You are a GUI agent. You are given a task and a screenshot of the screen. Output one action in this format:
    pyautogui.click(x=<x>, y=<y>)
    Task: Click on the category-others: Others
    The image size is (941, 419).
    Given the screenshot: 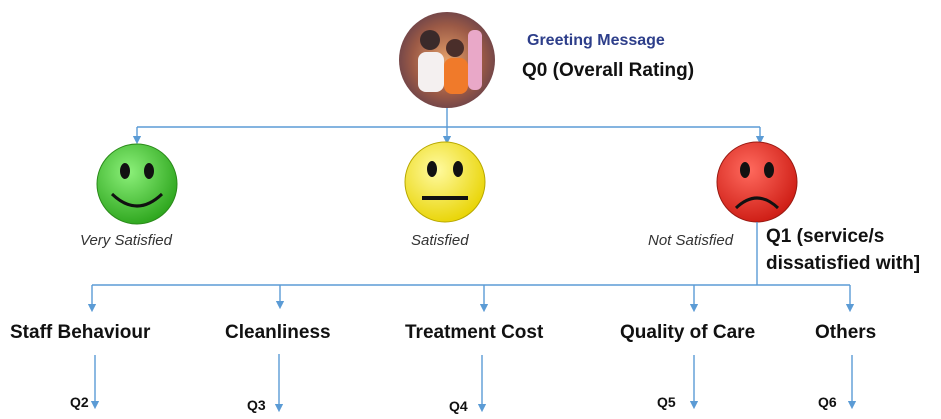 What is the action you would take?
    pyautogui.click(x=846, y=332)
    